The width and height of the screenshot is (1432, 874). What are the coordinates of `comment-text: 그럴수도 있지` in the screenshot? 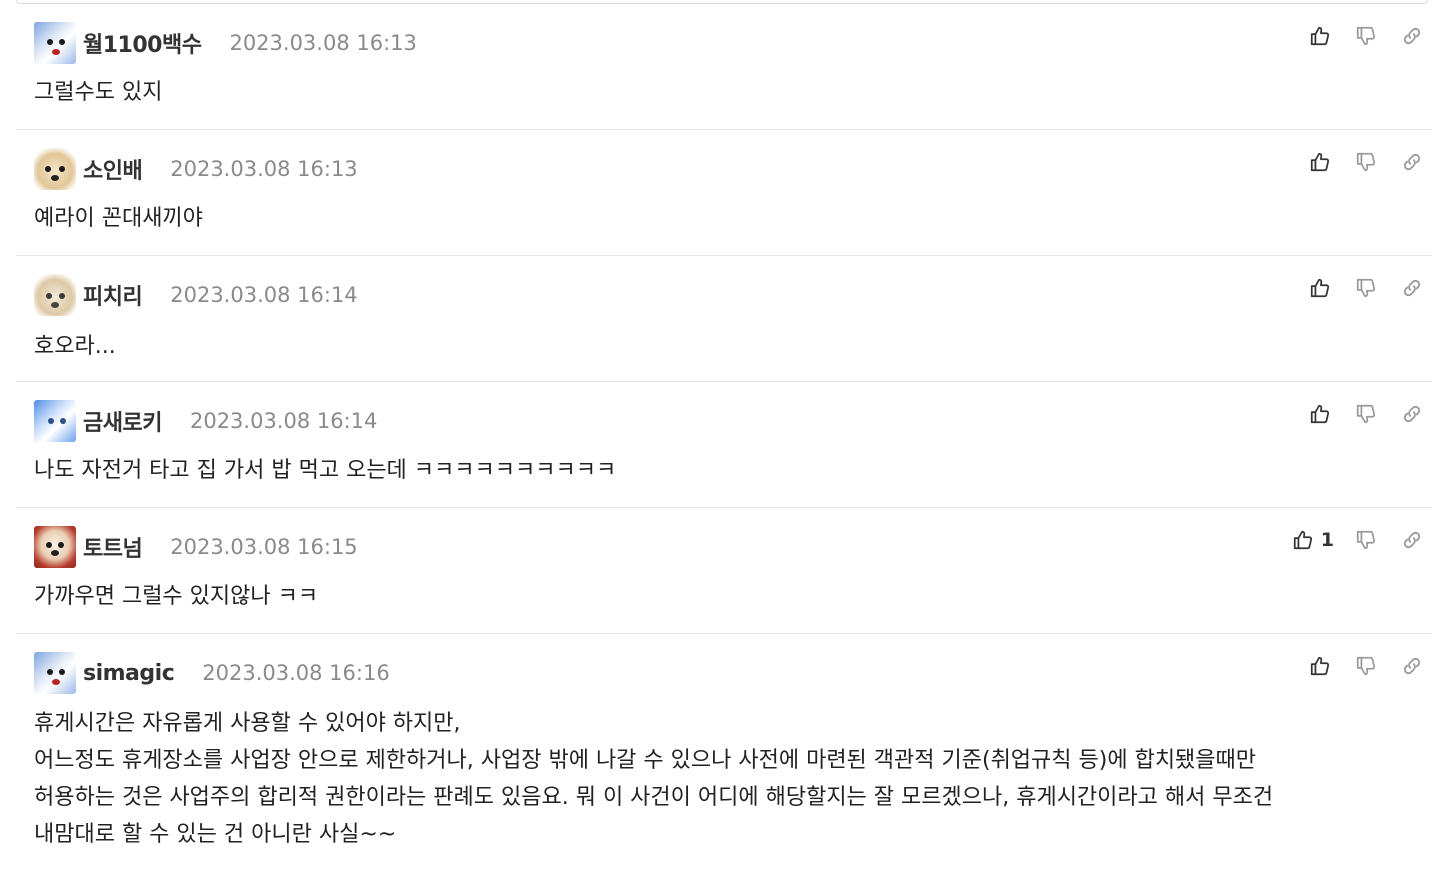 It's located at (98, 92).